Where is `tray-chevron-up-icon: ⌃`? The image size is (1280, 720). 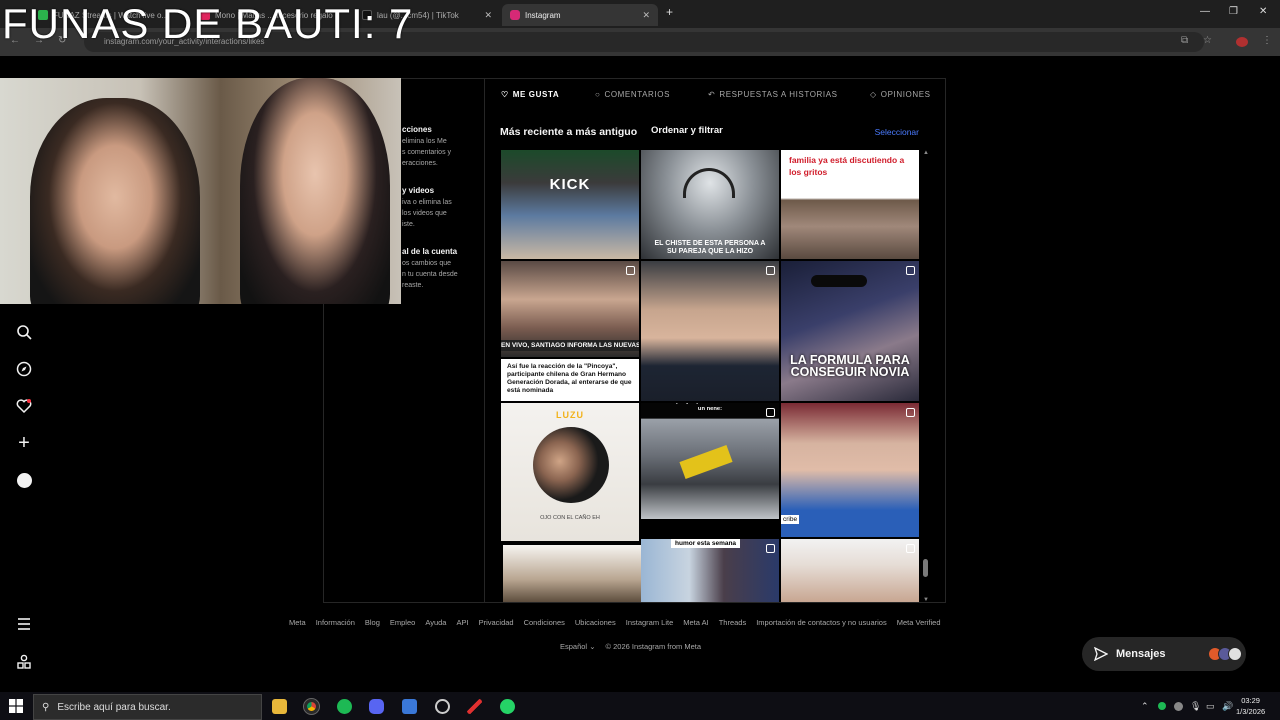 tray-chevron-up-icon: ⌃ is located at coordinates (1145, 706).